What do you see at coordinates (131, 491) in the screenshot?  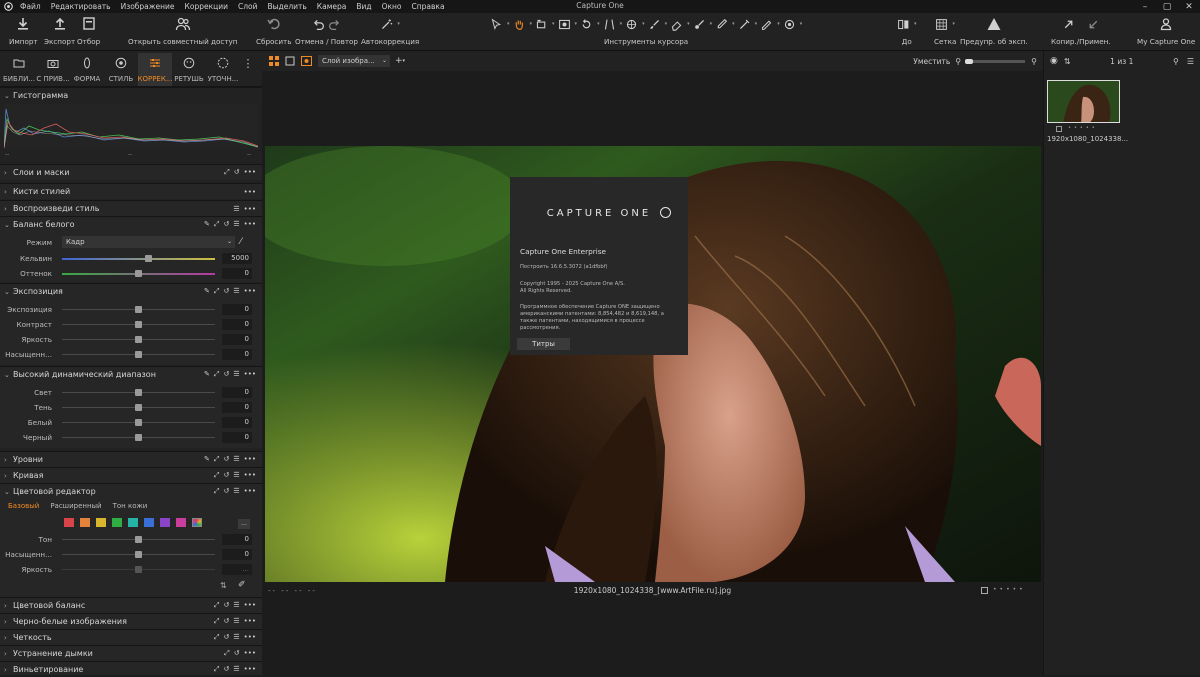 I see `color-editor-header: ⌄ Цветовой редактор ⤢ ↺ ☰ •••` at bounding box center [131, 491].